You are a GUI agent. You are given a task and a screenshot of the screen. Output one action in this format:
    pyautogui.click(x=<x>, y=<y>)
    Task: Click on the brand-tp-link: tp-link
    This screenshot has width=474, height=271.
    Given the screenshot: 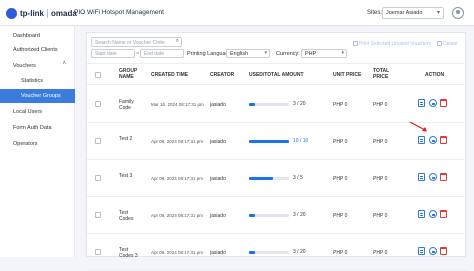 What is the action you would take?
    pyautogui.click(x=32, y=13)
    